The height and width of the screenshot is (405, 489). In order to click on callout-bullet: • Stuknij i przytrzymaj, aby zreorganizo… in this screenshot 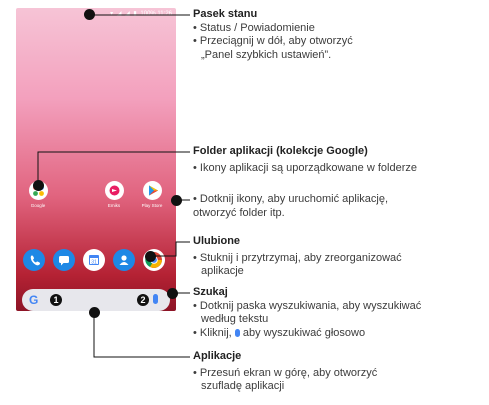, I will do `click(297, 257)`.